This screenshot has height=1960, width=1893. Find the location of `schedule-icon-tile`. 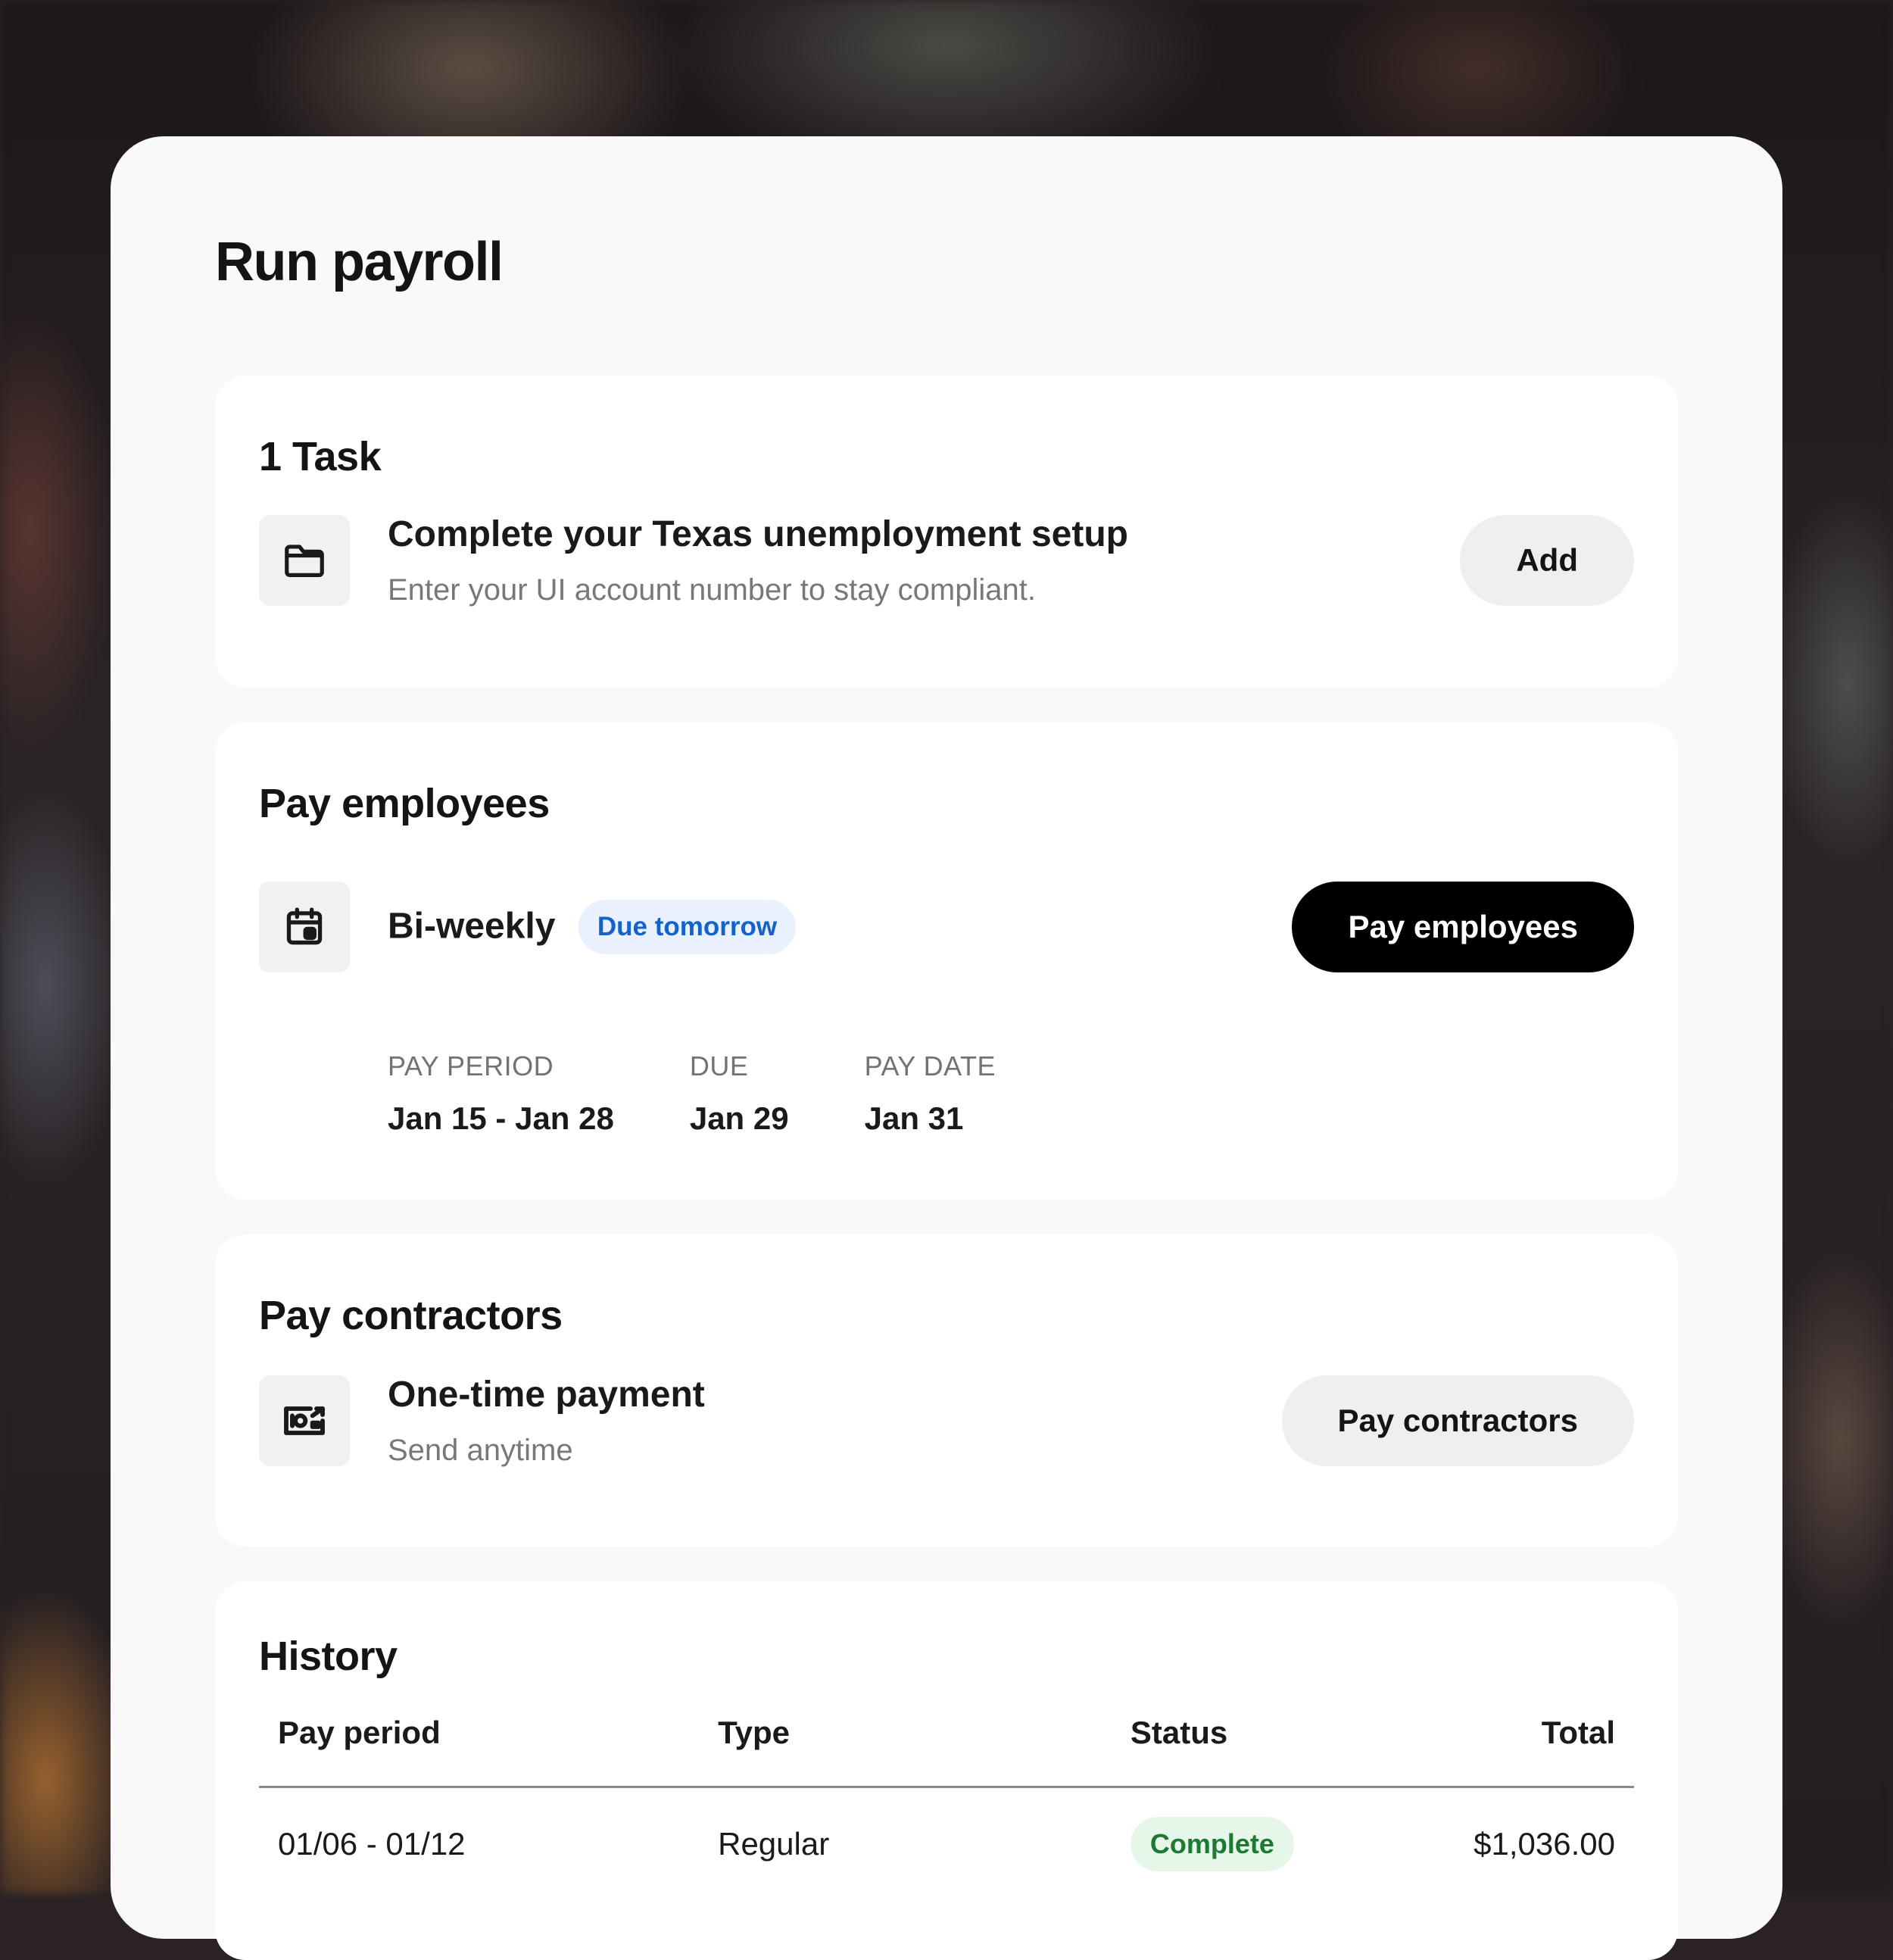

schedule-icon-tile is located at coordinates (304, 927).